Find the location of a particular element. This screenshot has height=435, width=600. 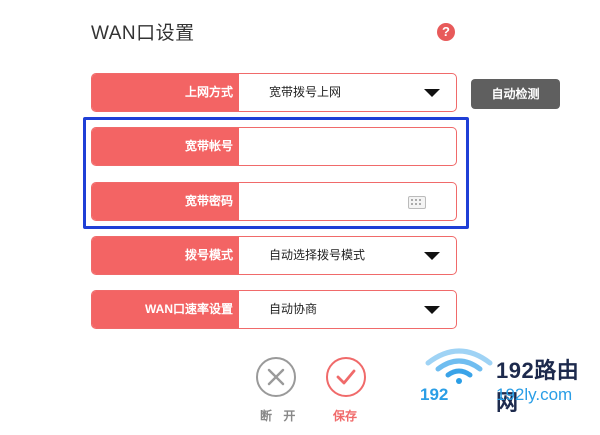

checkmark-icon is located at coordinates (346, 377).